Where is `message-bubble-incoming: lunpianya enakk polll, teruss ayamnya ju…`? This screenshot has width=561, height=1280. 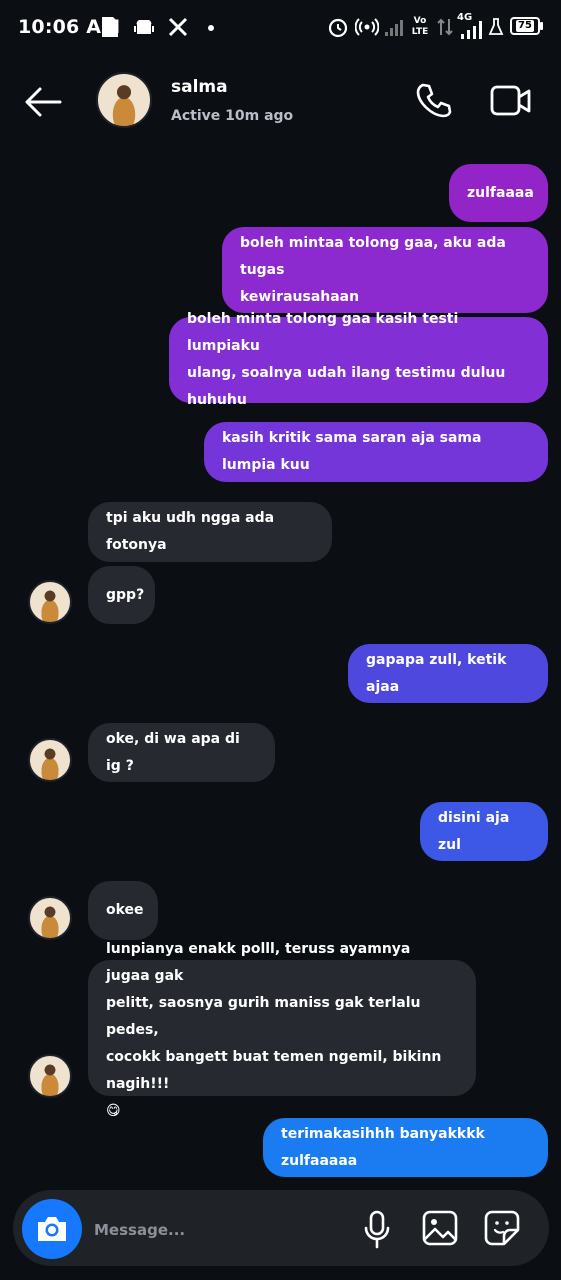
message-bubble-incoming: lunpianya enakk polll, teruss ayamnya ju… is located at coordinates (282, 1030).